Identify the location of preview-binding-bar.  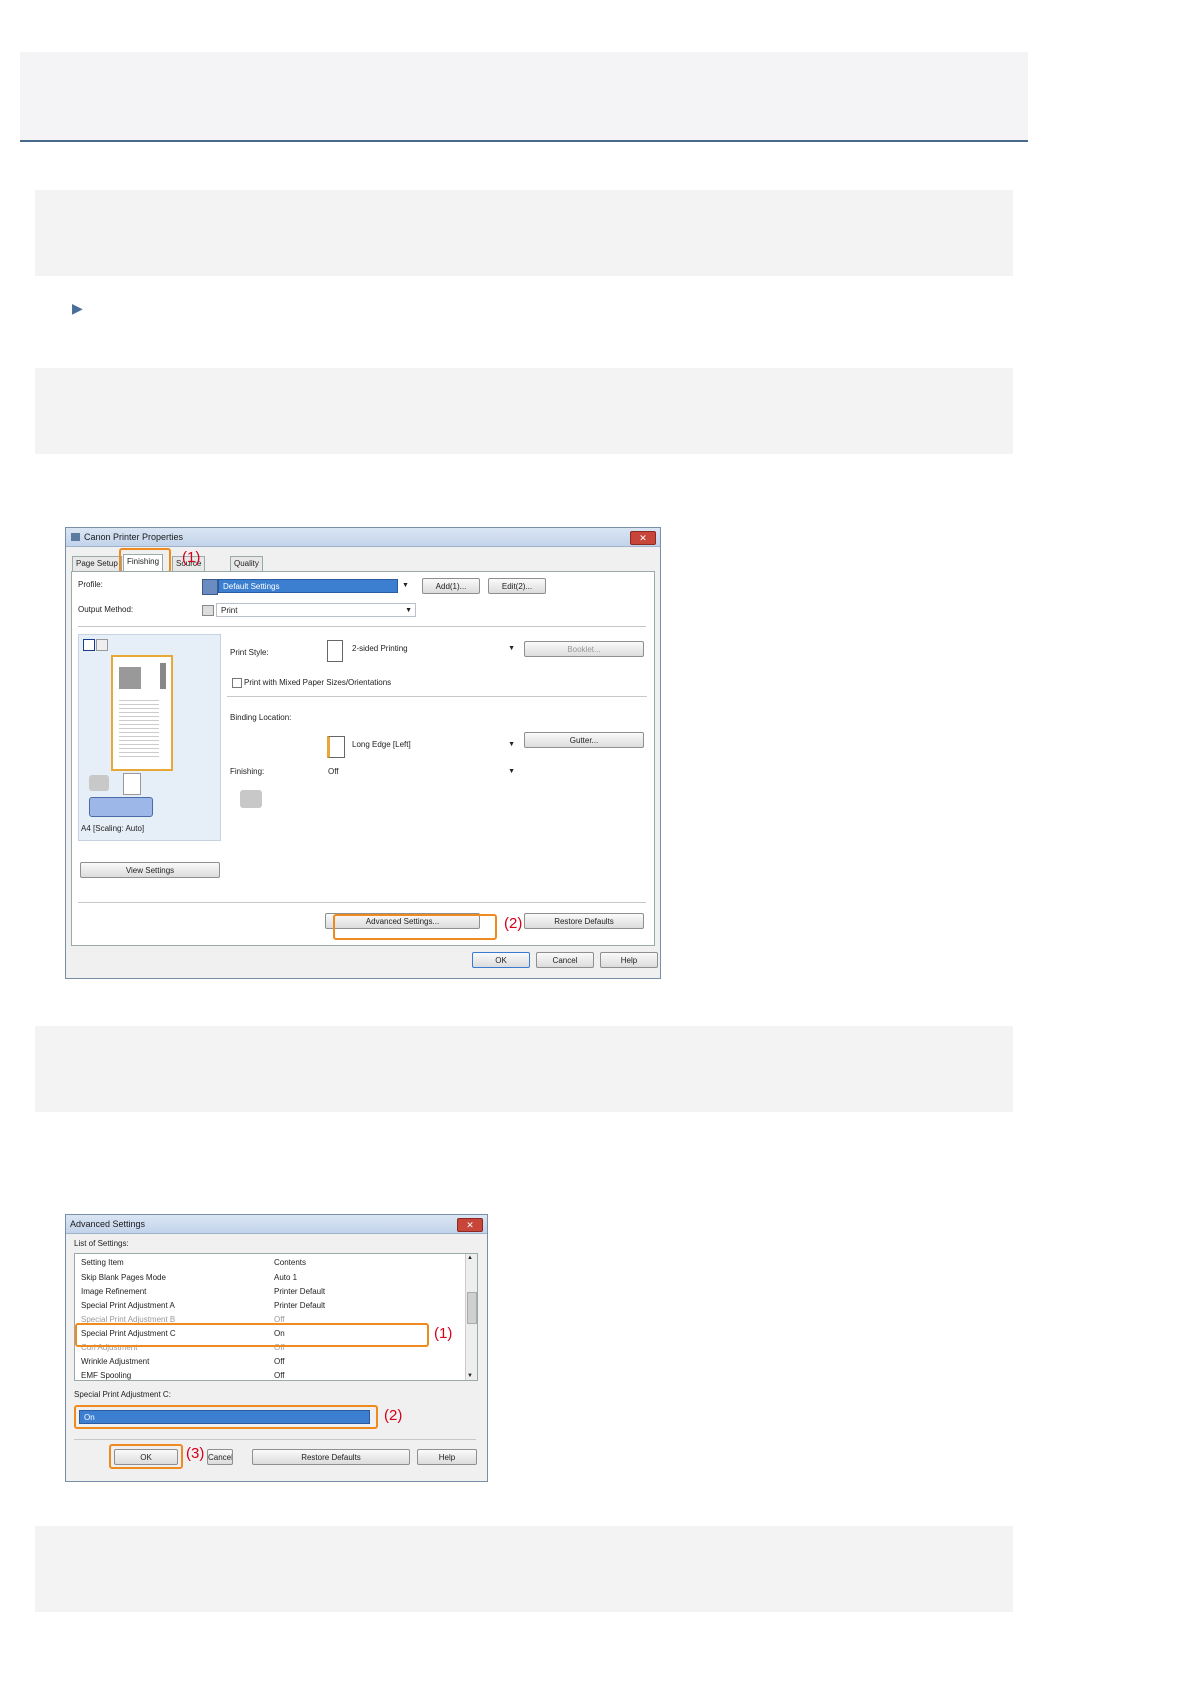
(163, 676).